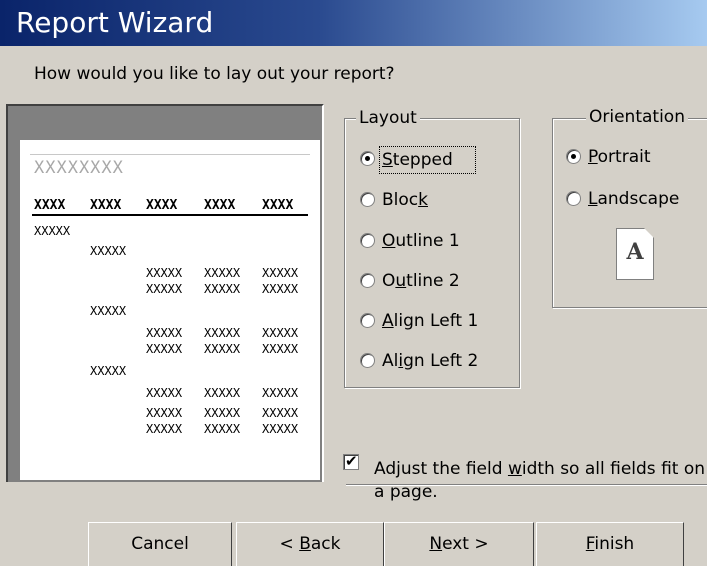 The width and height of the screenshot is (707, 566). What do you see at coordinates (421, 241) in the screenshot?
I see `layout-option-label: Outline 1` at bounding box center [421, 241].